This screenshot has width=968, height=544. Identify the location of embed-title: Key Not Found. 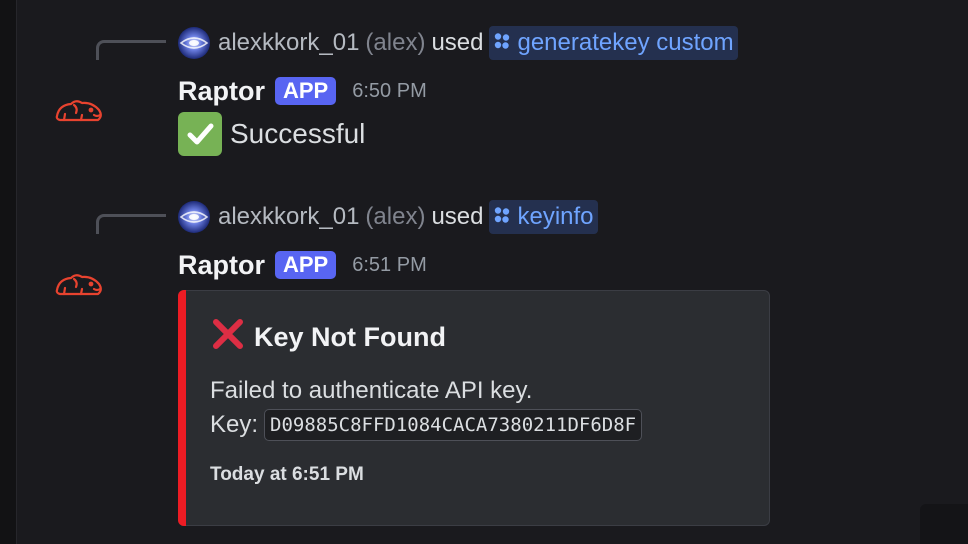
(328, 337).